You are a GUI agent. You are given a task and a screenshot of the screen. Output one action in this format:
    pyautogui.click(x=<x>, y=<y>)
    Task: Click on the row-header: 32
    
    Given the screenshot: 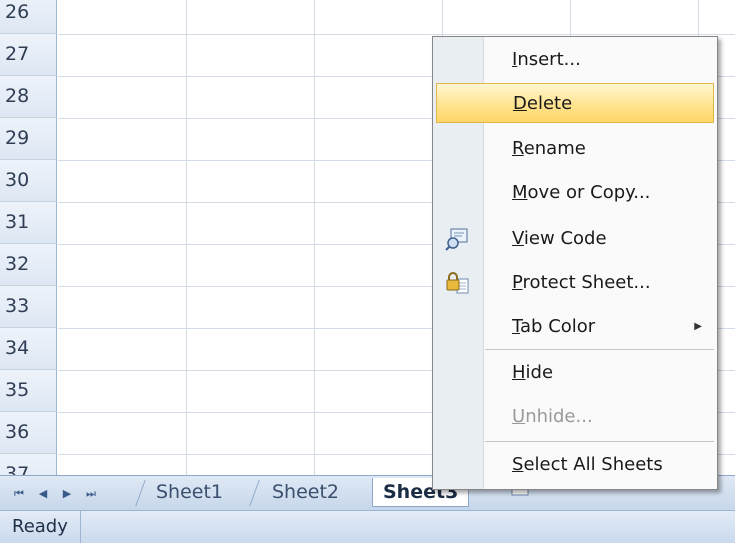 What is the action you would take?
    pyautogui.click(x=28, y=265)
    